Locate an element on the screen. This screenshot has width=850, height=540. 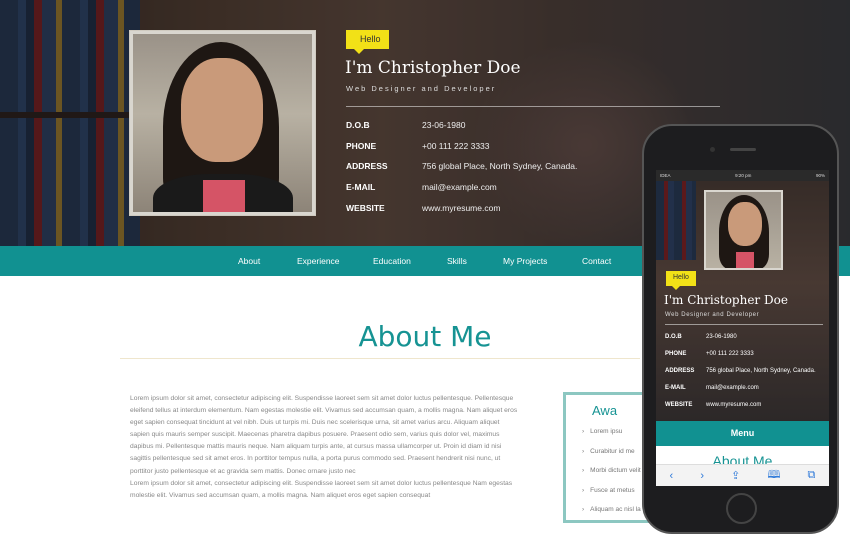
list-item: Fusce at metus is located at coordinates (611, 497).